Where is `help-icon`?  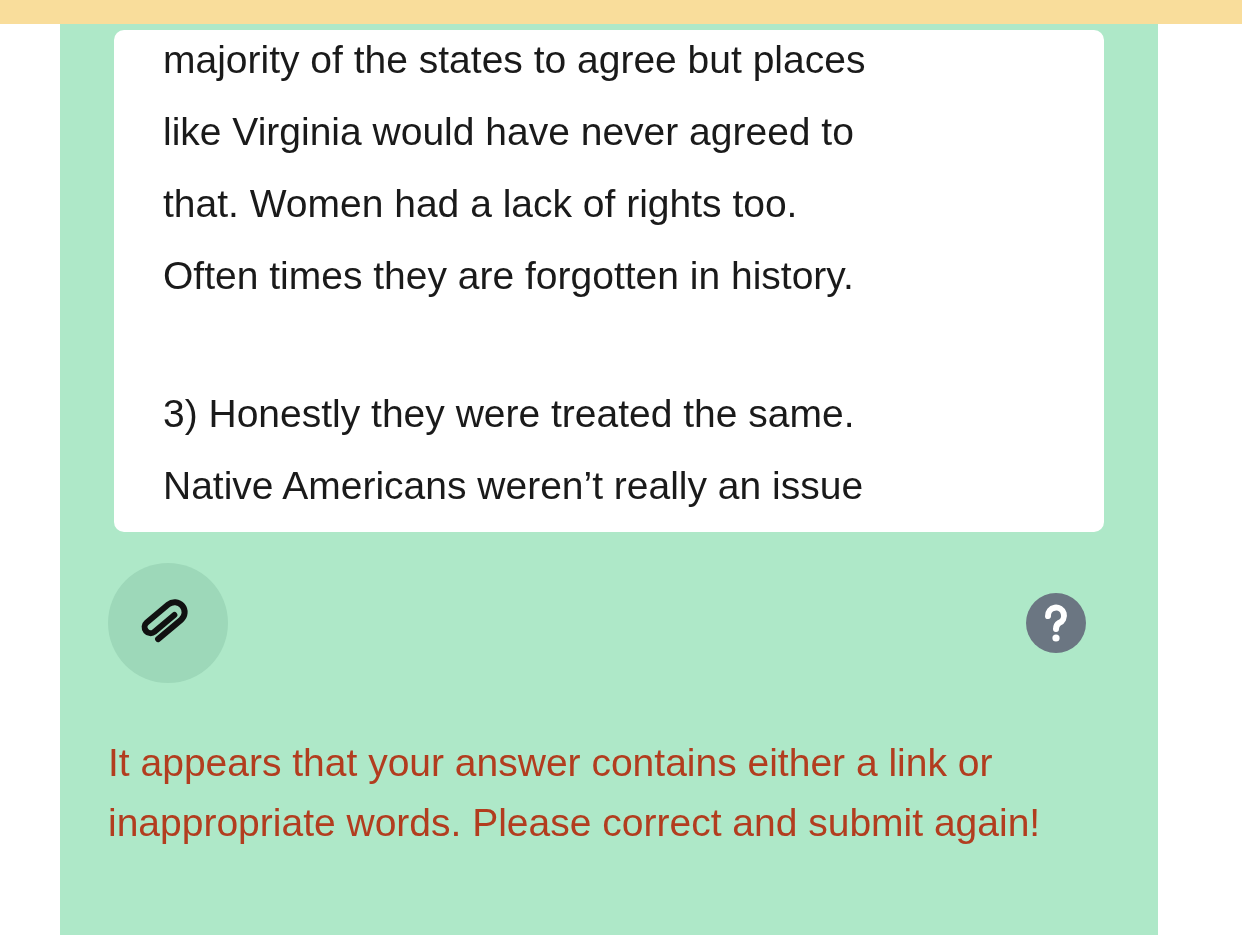 help-icon is located at coordinates (1056, 623).